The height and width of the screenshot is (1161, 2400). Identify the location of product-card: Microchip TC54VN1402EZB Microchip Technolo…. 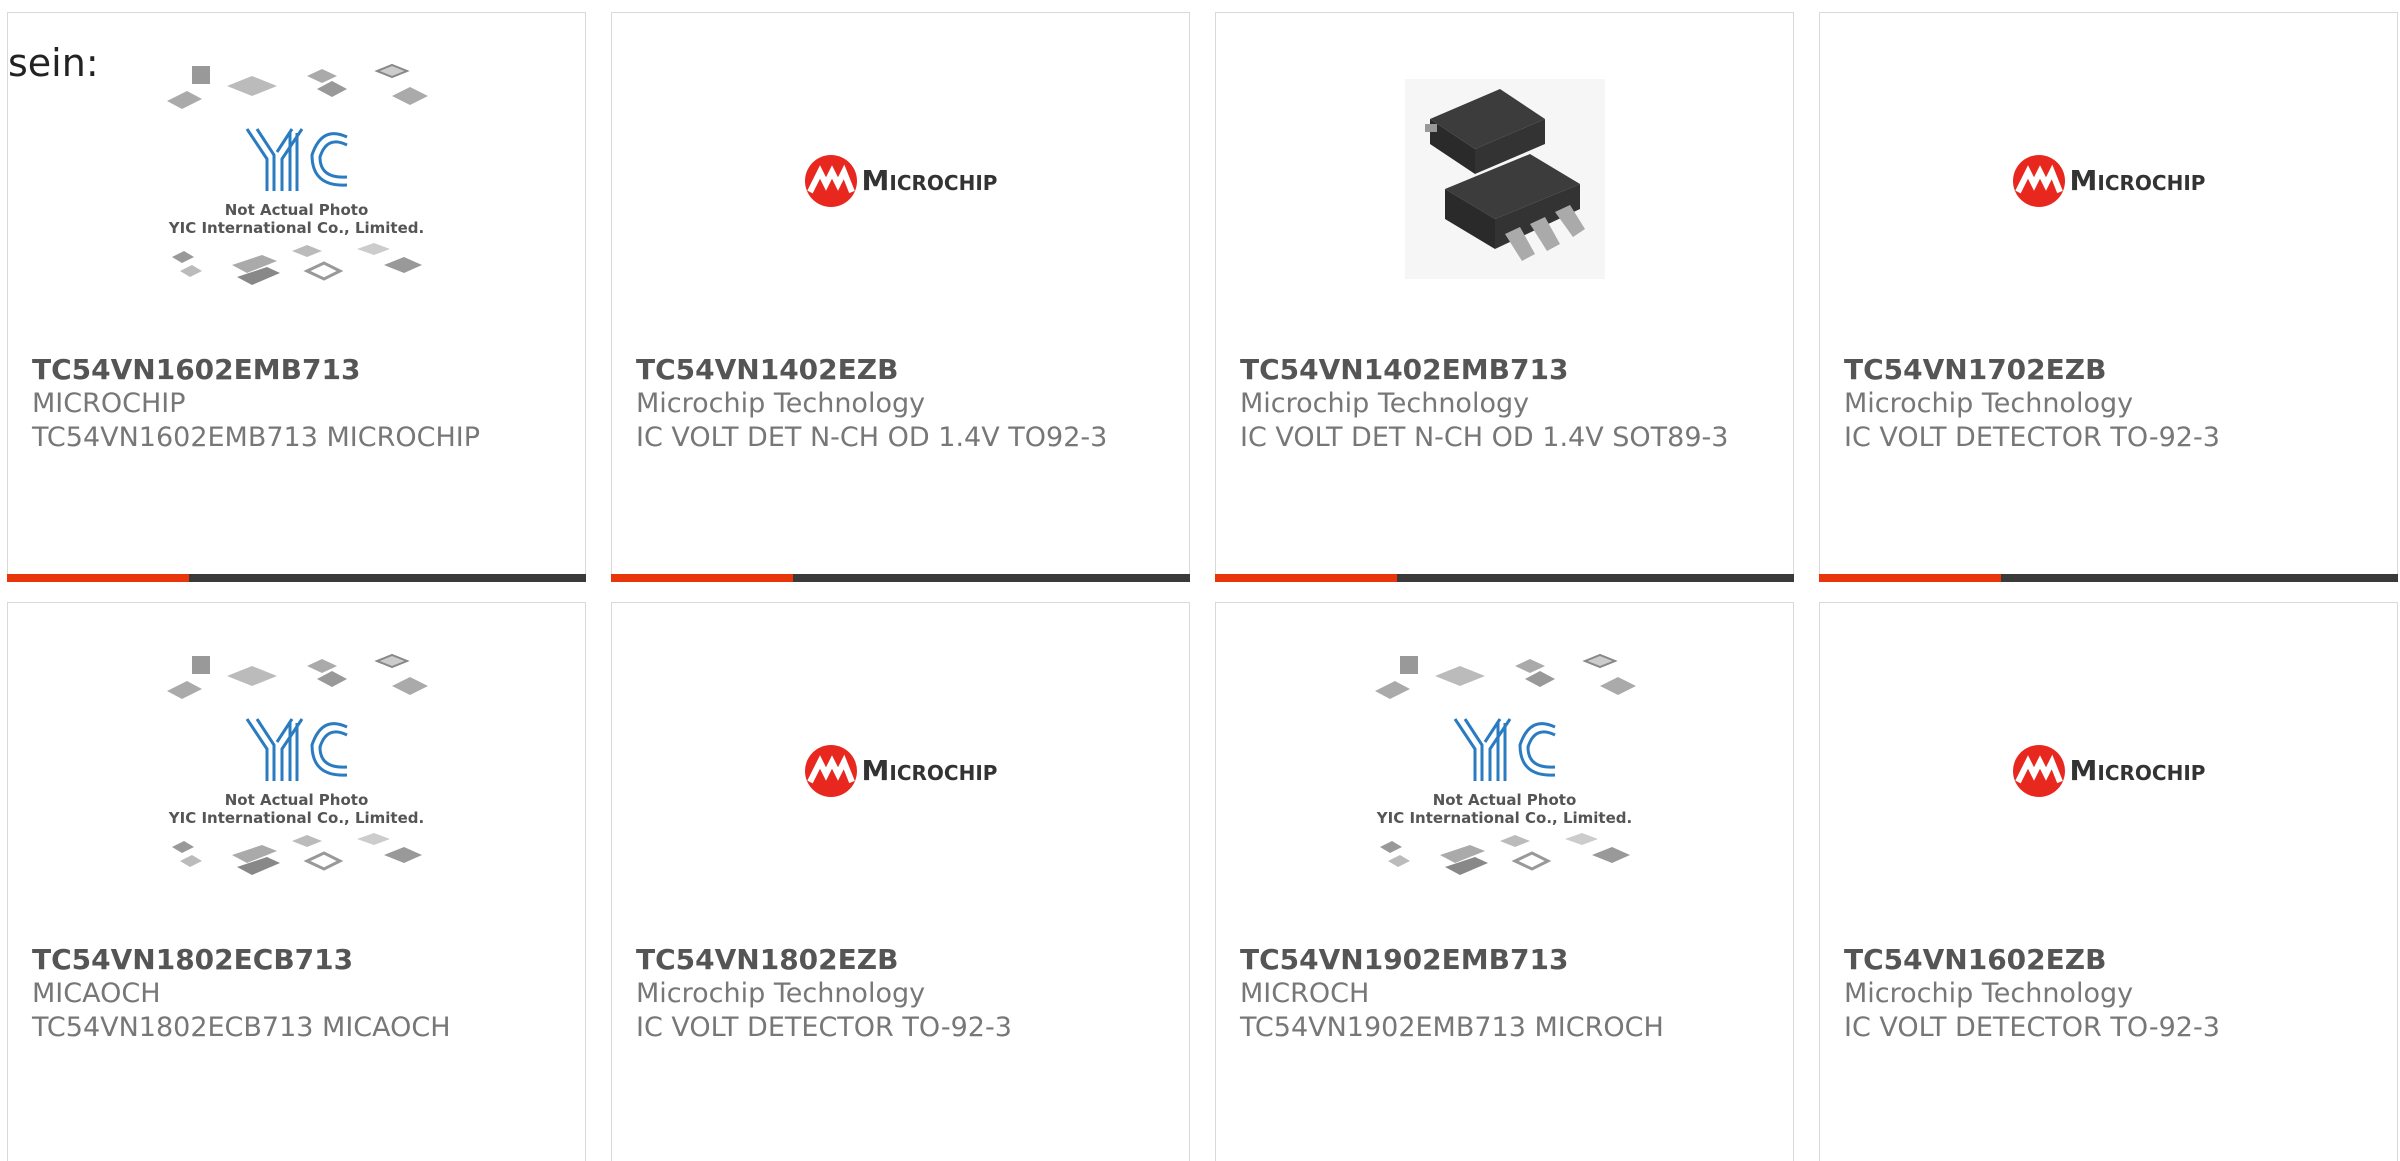
(900, 297).